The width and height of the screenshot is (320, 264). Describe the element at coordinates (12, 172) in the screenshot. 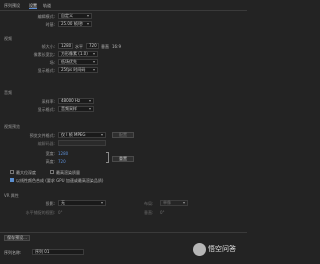

I see `max-bit-depth-checkbox` at that location.